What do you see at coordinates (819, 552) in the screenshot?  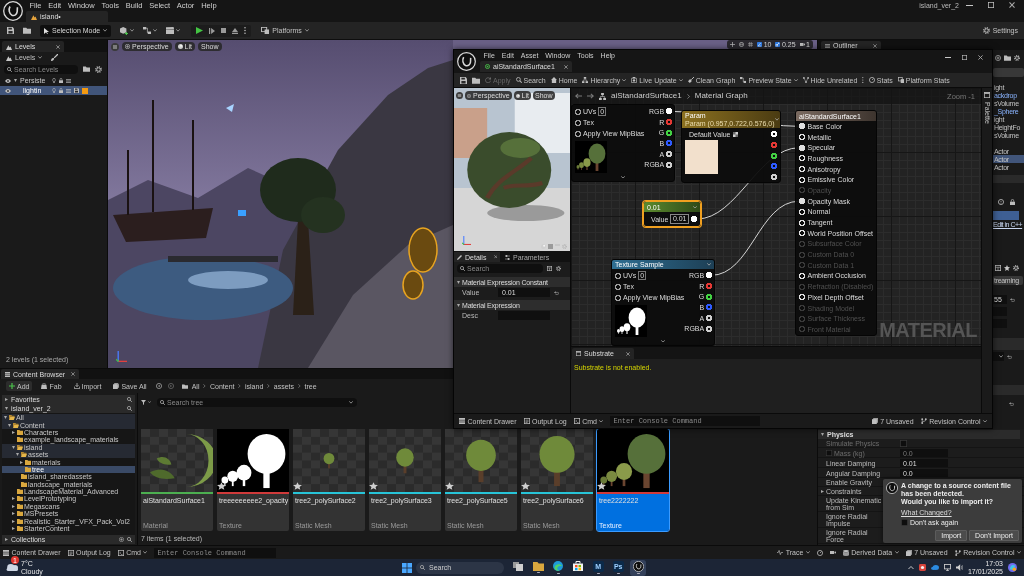 I see `gauge-icon` at bounding box center [819, 552].